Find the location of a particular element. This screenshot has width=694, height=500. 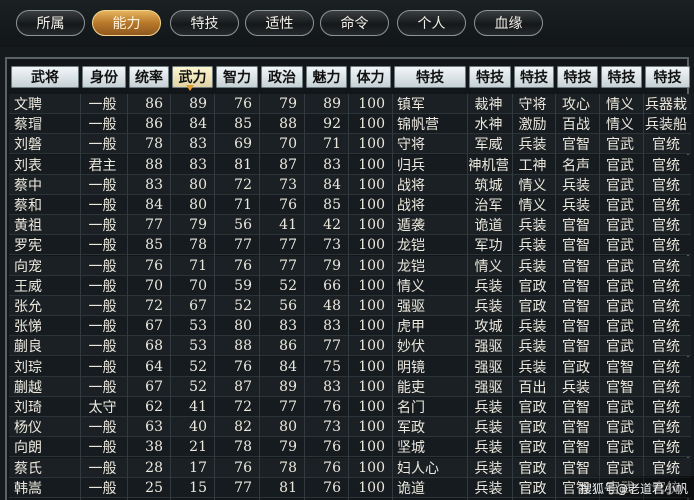

table-cell: 86 is located at coordinates (288, 346).